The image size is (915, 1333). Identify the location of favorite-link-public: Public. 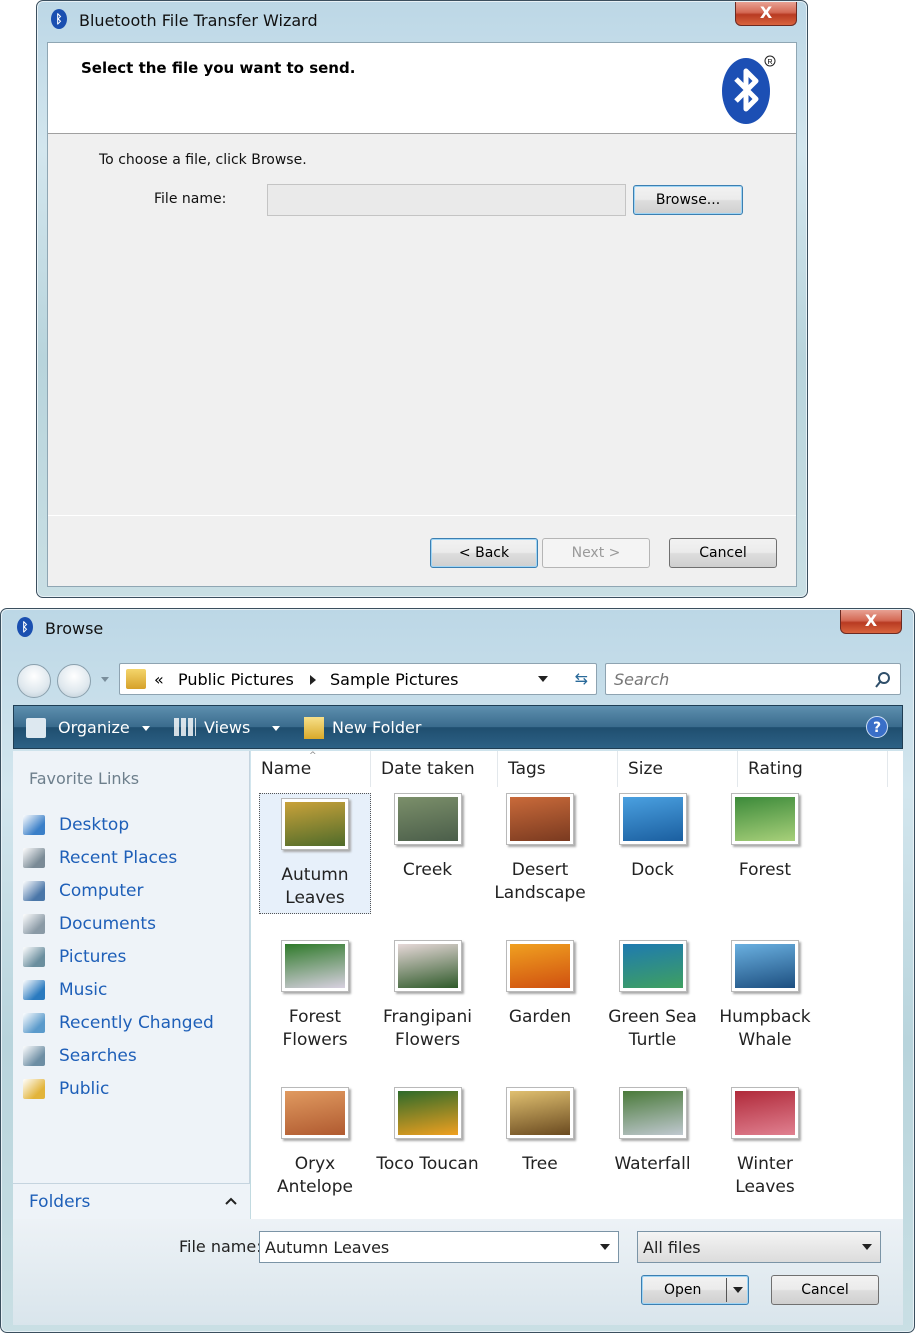
(66, 1089).